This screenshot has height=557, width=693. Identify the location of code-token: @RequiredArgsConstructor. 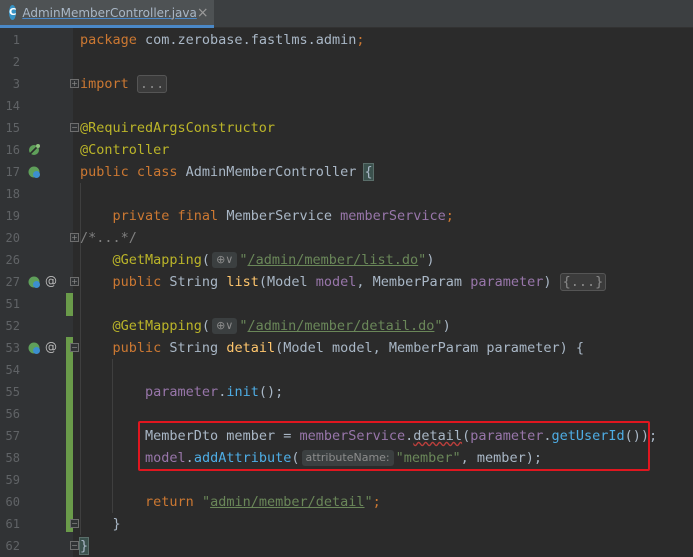
(178, 128).